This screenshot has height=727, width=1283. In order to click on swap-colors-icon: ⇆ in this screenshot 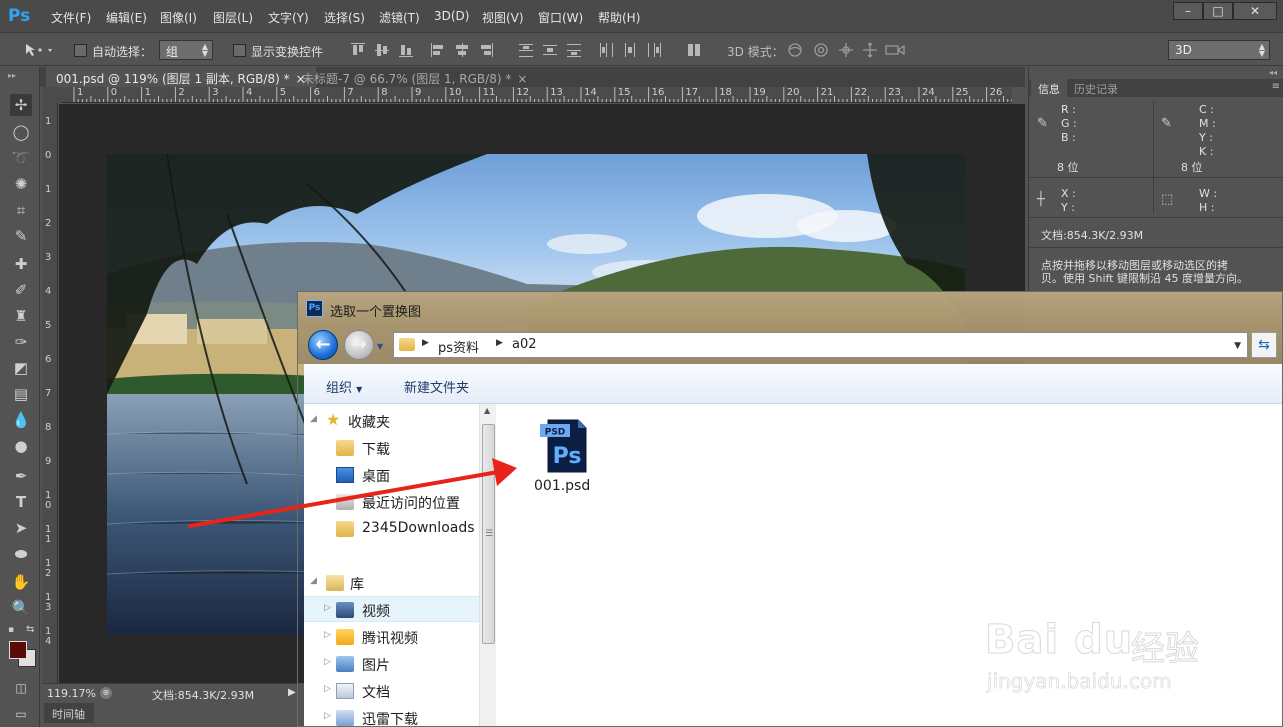, I will do `click(30, 629)`.